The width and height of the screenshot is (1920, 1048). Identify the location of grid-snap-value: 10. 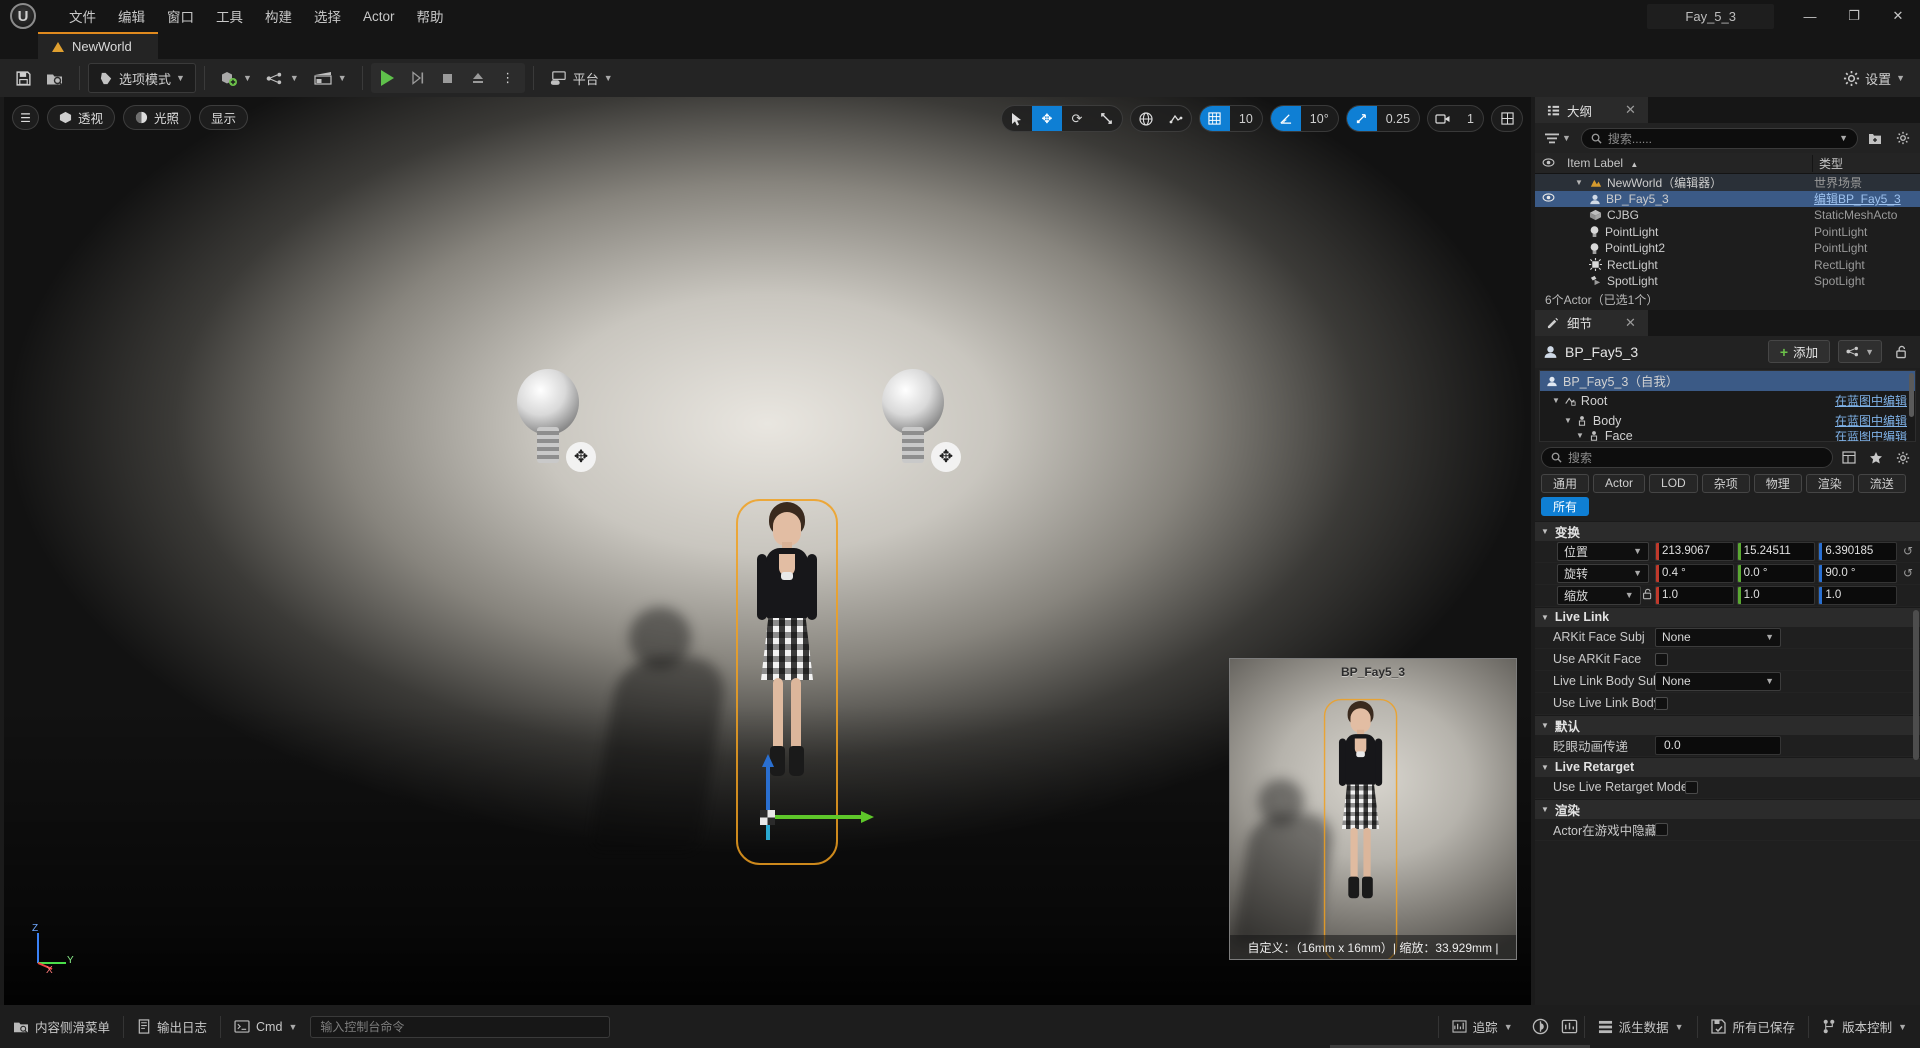
(1246, 118).